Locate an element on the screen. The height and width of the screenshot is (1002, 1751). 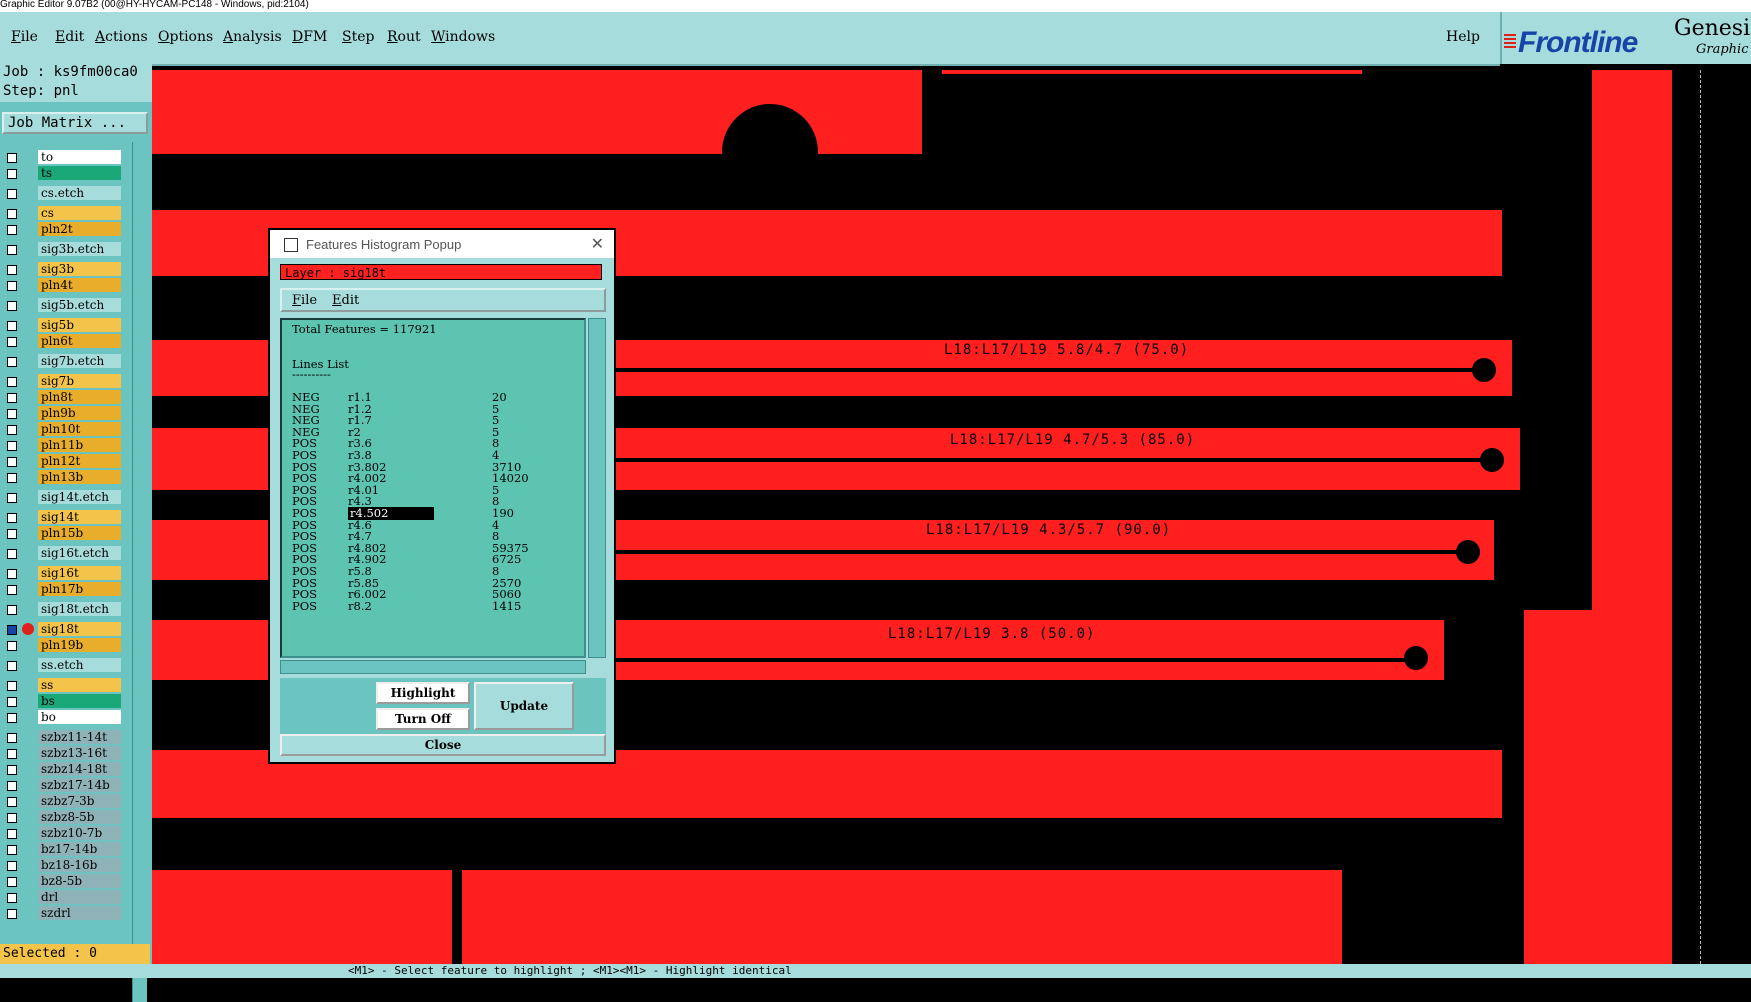
close-icon: ✕ is located at coordinates (597, 244).